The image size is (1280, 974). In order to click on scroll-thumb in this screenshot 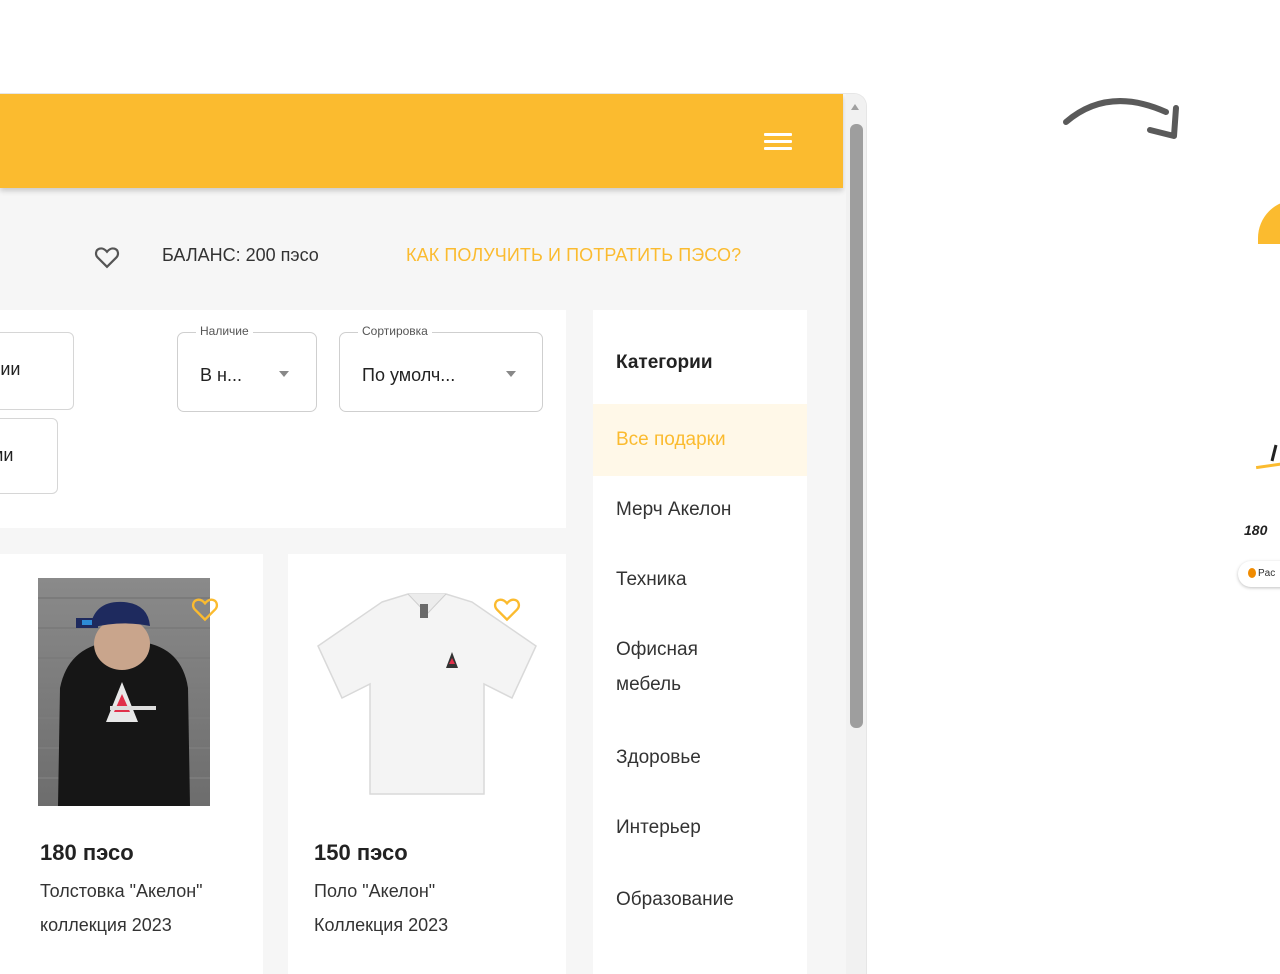, I will do `click(856, 426)`.